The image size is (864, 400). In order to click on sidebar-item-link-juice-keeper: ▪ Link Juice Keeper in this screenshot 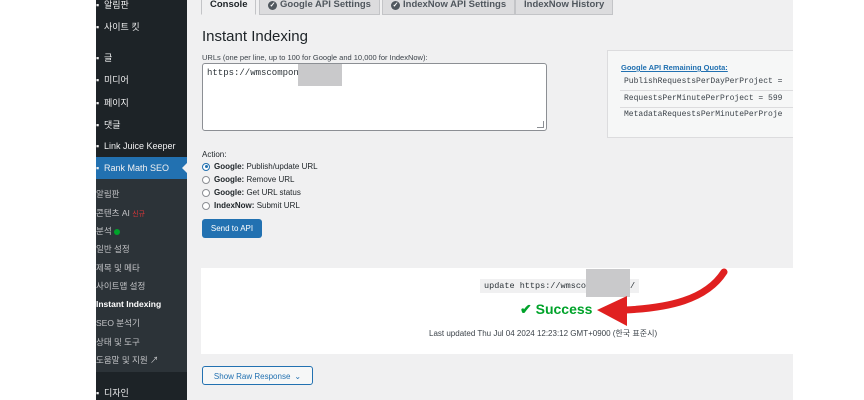, I will do `click(141, 146)`.